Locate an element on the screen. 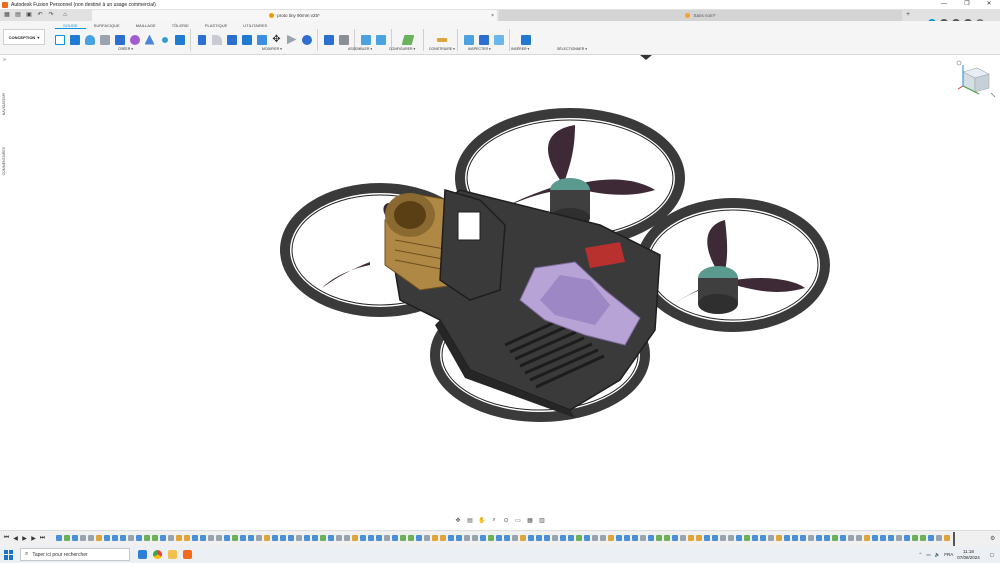  create-sketch-icon is located at coordinates (59, 39).